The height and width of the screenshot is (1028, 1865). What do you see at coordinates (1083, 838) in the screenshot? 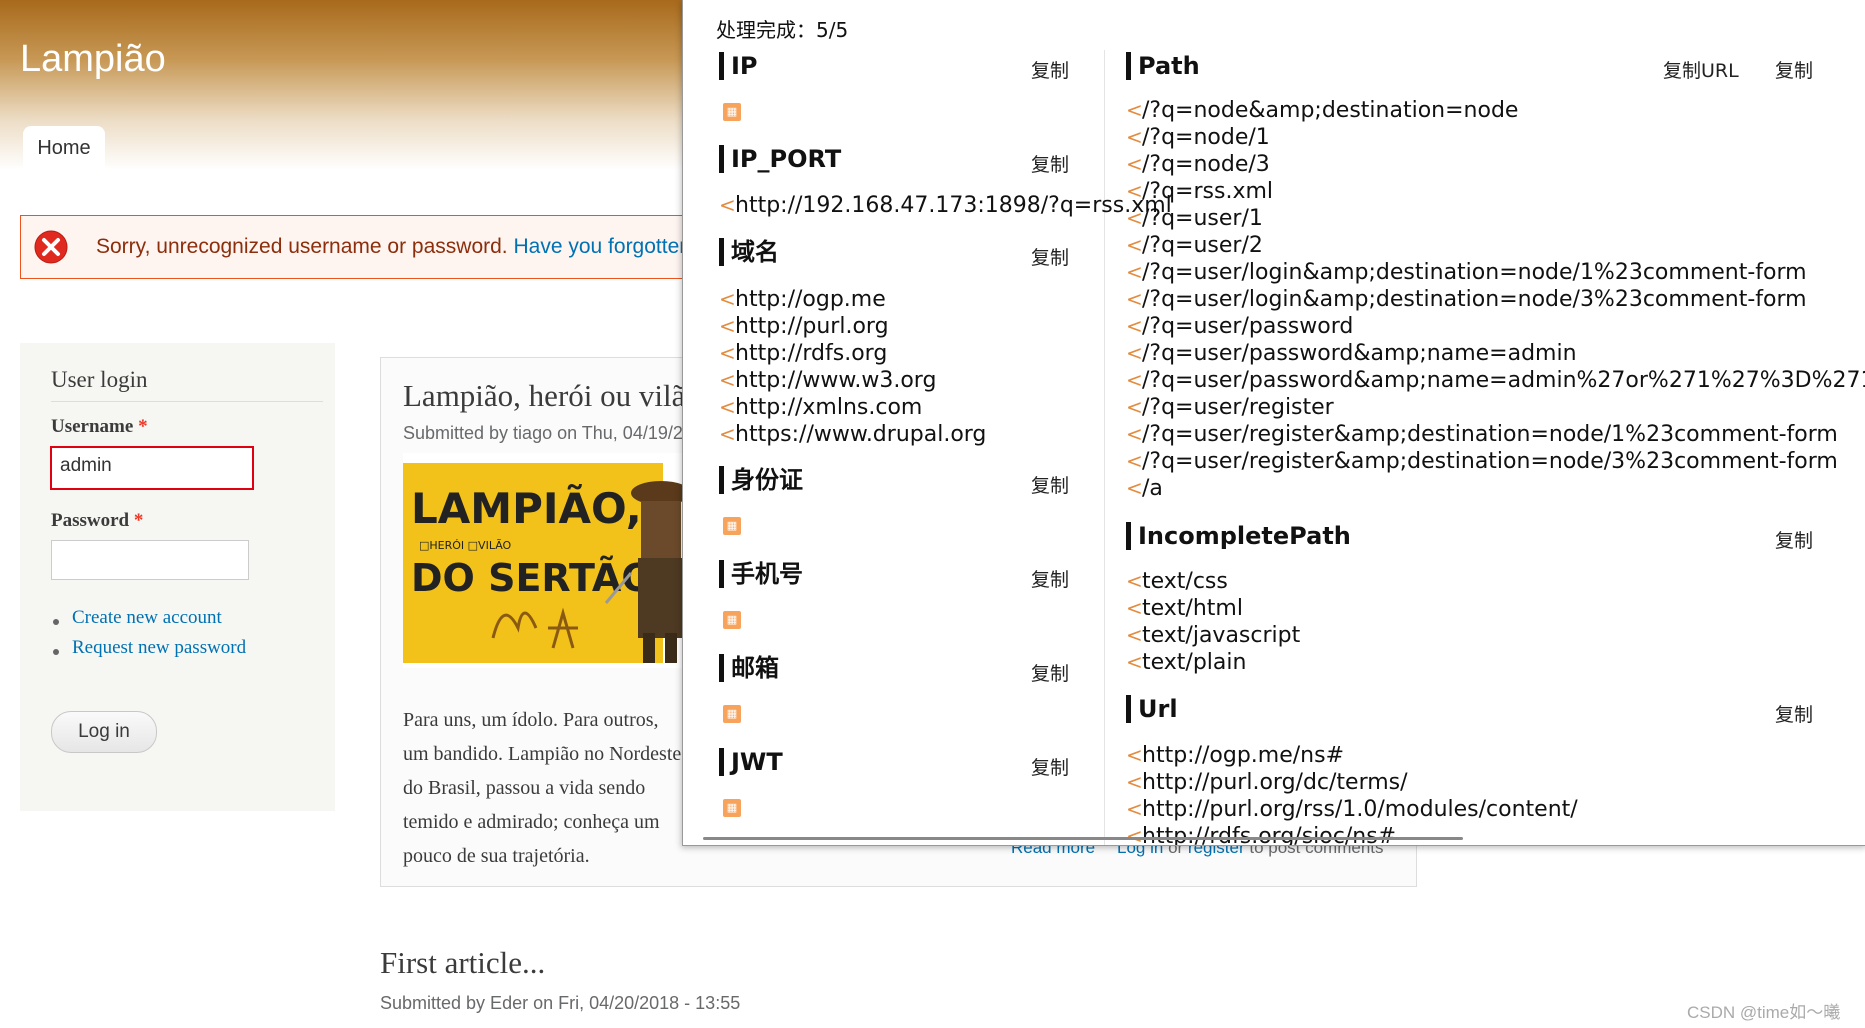
I see `horizontal-scrollbar` at bounding box center [1083, 838].